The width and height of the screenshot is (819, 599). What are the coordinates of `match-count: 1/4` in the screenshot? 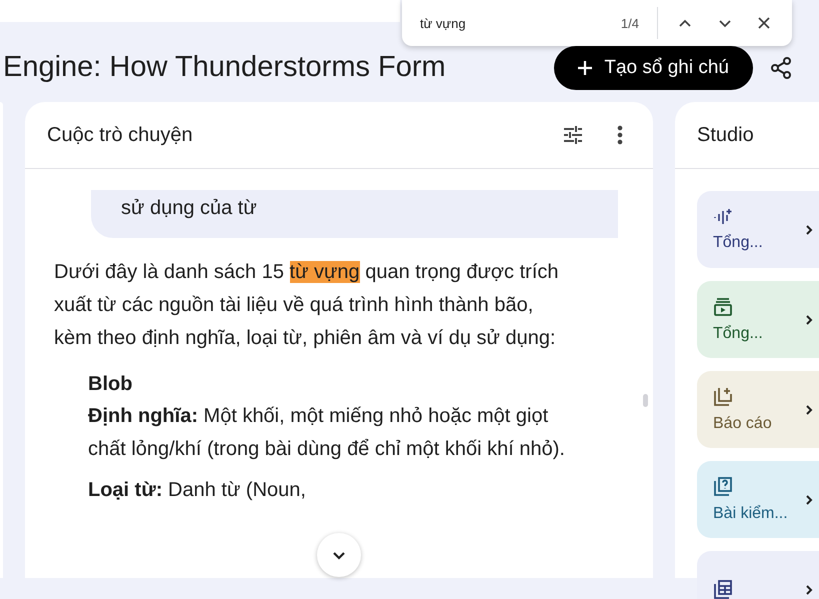 It's located at (629, 23).